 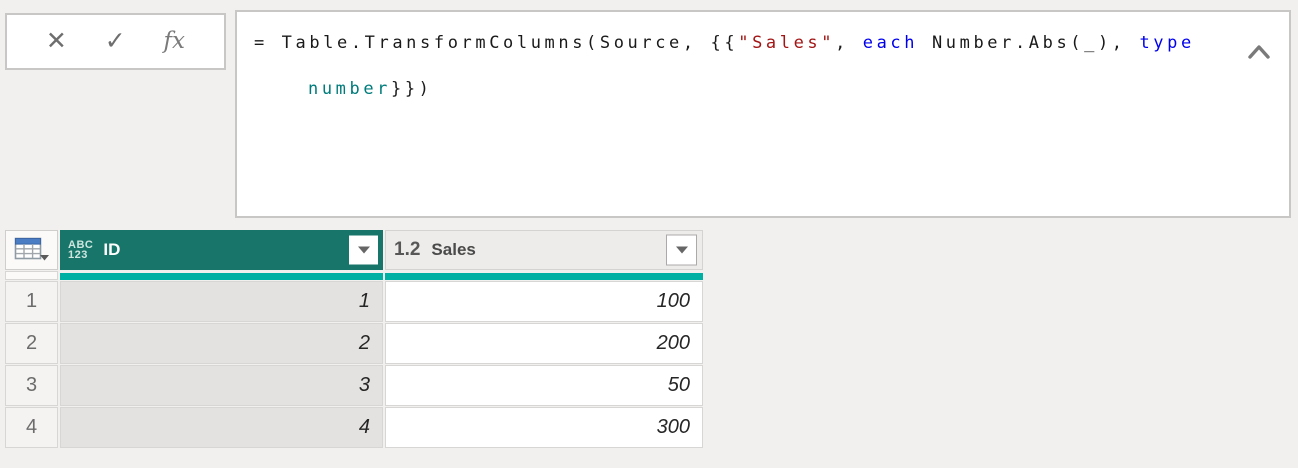 What do you see at coordinates (31, 385) in the screenshot?
I see `row-number: 3` at bounding box center [31, 385].